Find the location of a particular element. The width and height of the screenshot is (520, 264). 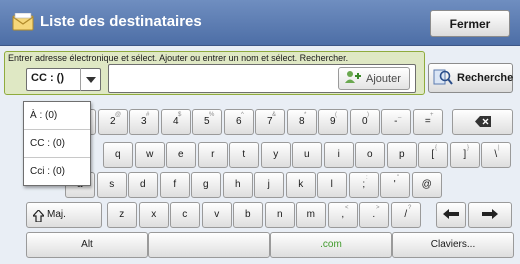

key-3-label: 3 is located at coordinates (143, 121).